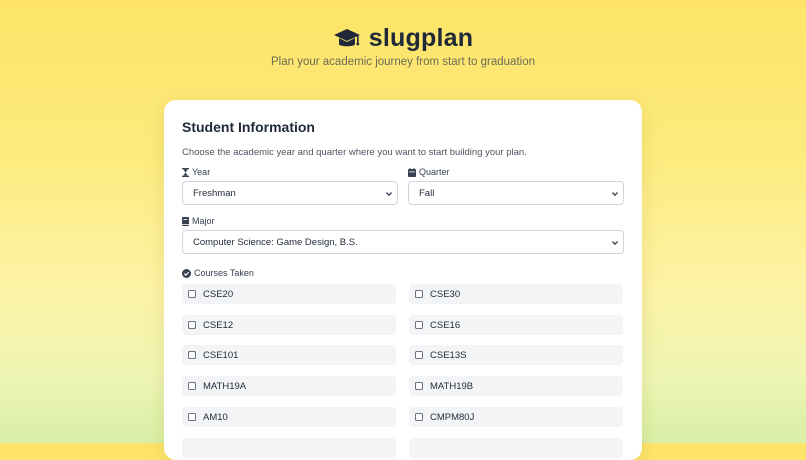 The width and height of the screenshot is (806, 460). I want to click on course-label: AM10, so click(215, 417).